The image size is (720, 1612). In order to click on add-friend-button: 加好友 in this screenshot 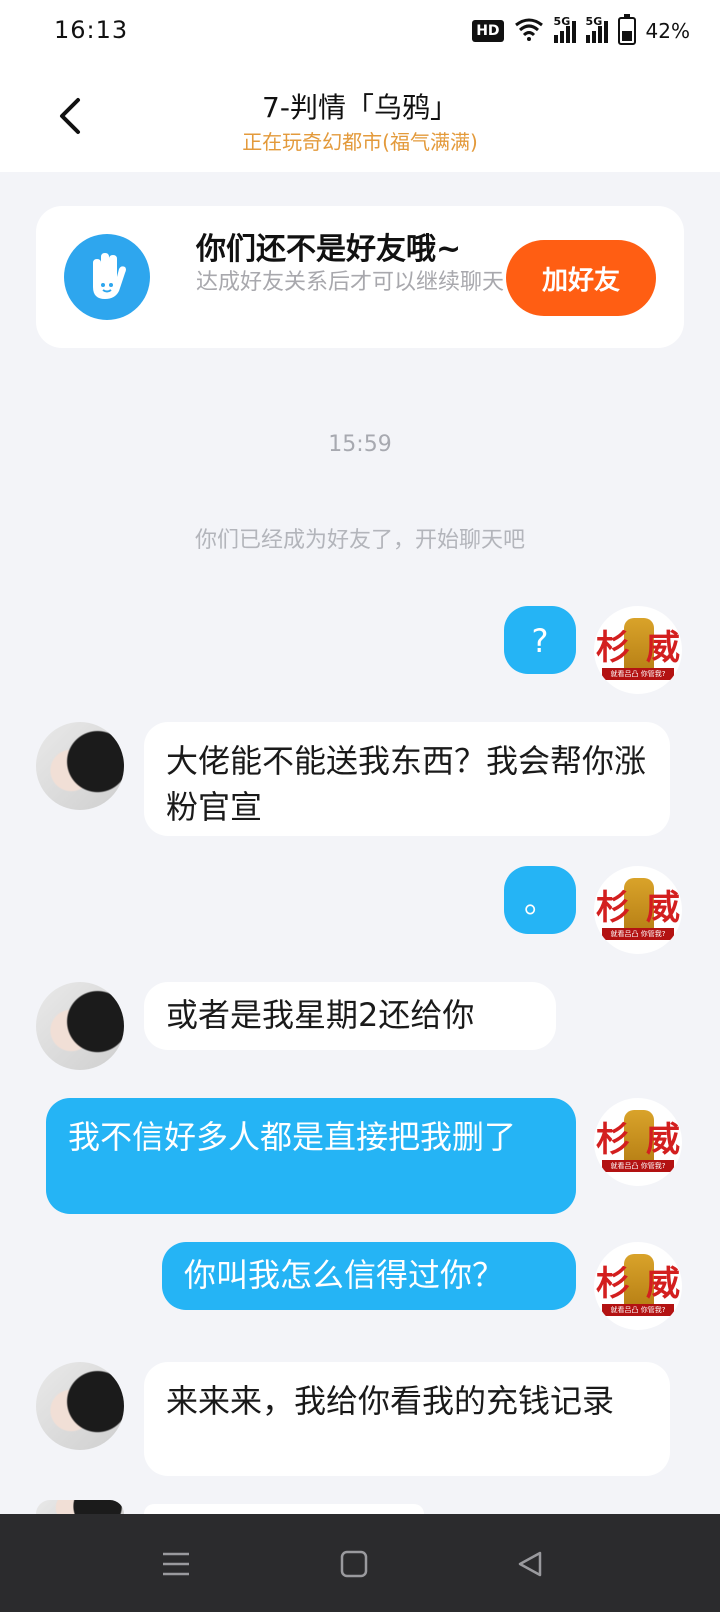, I will do `click(581, 278)`.